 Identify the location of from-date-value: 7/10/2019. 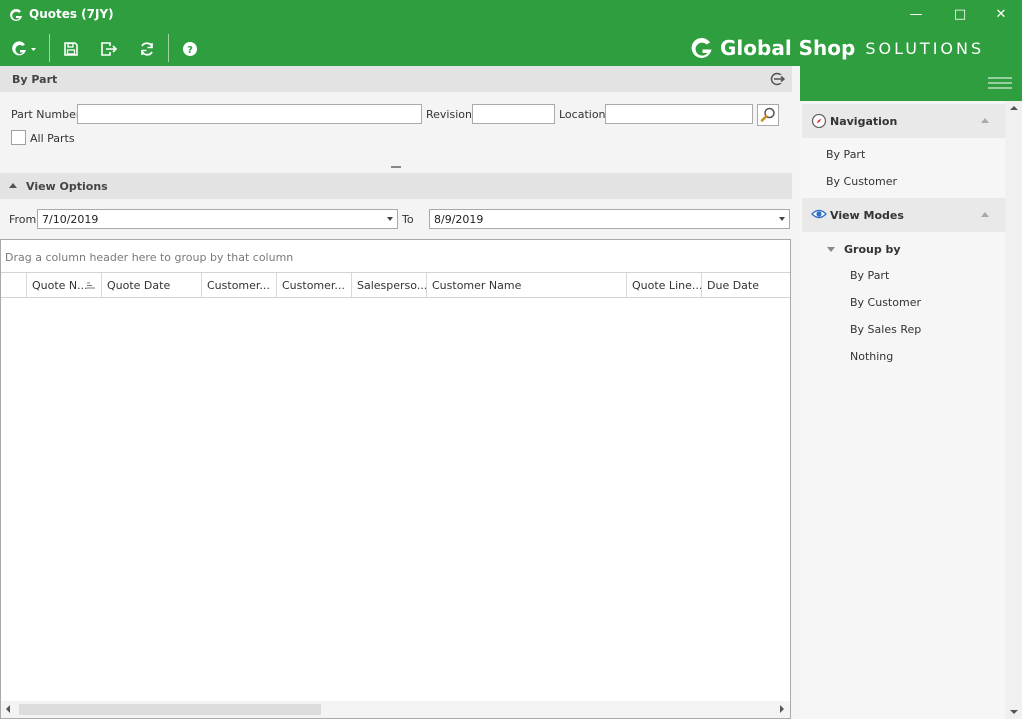
(70, 219).